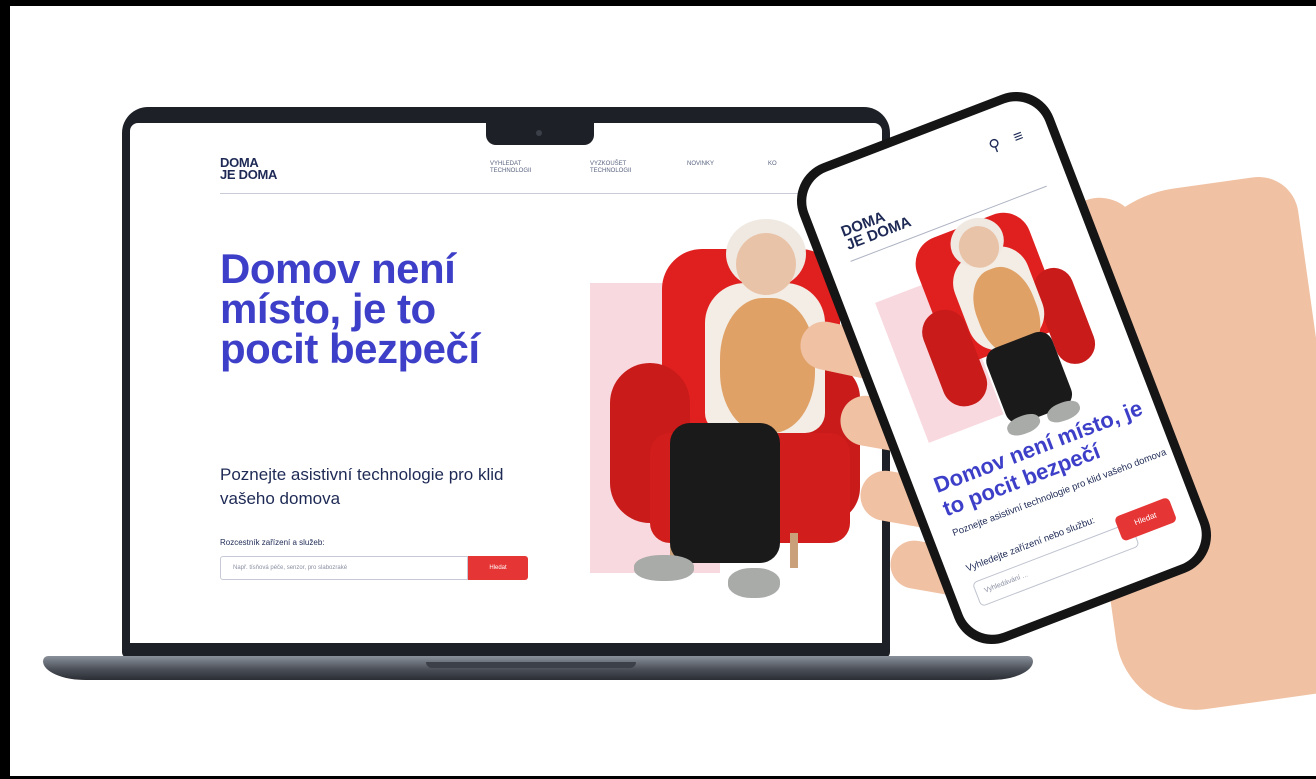  Describe the element at coordinates (1018, 136) in the screenshot. I see `hamburger-menu-icon: ≡` at that location.